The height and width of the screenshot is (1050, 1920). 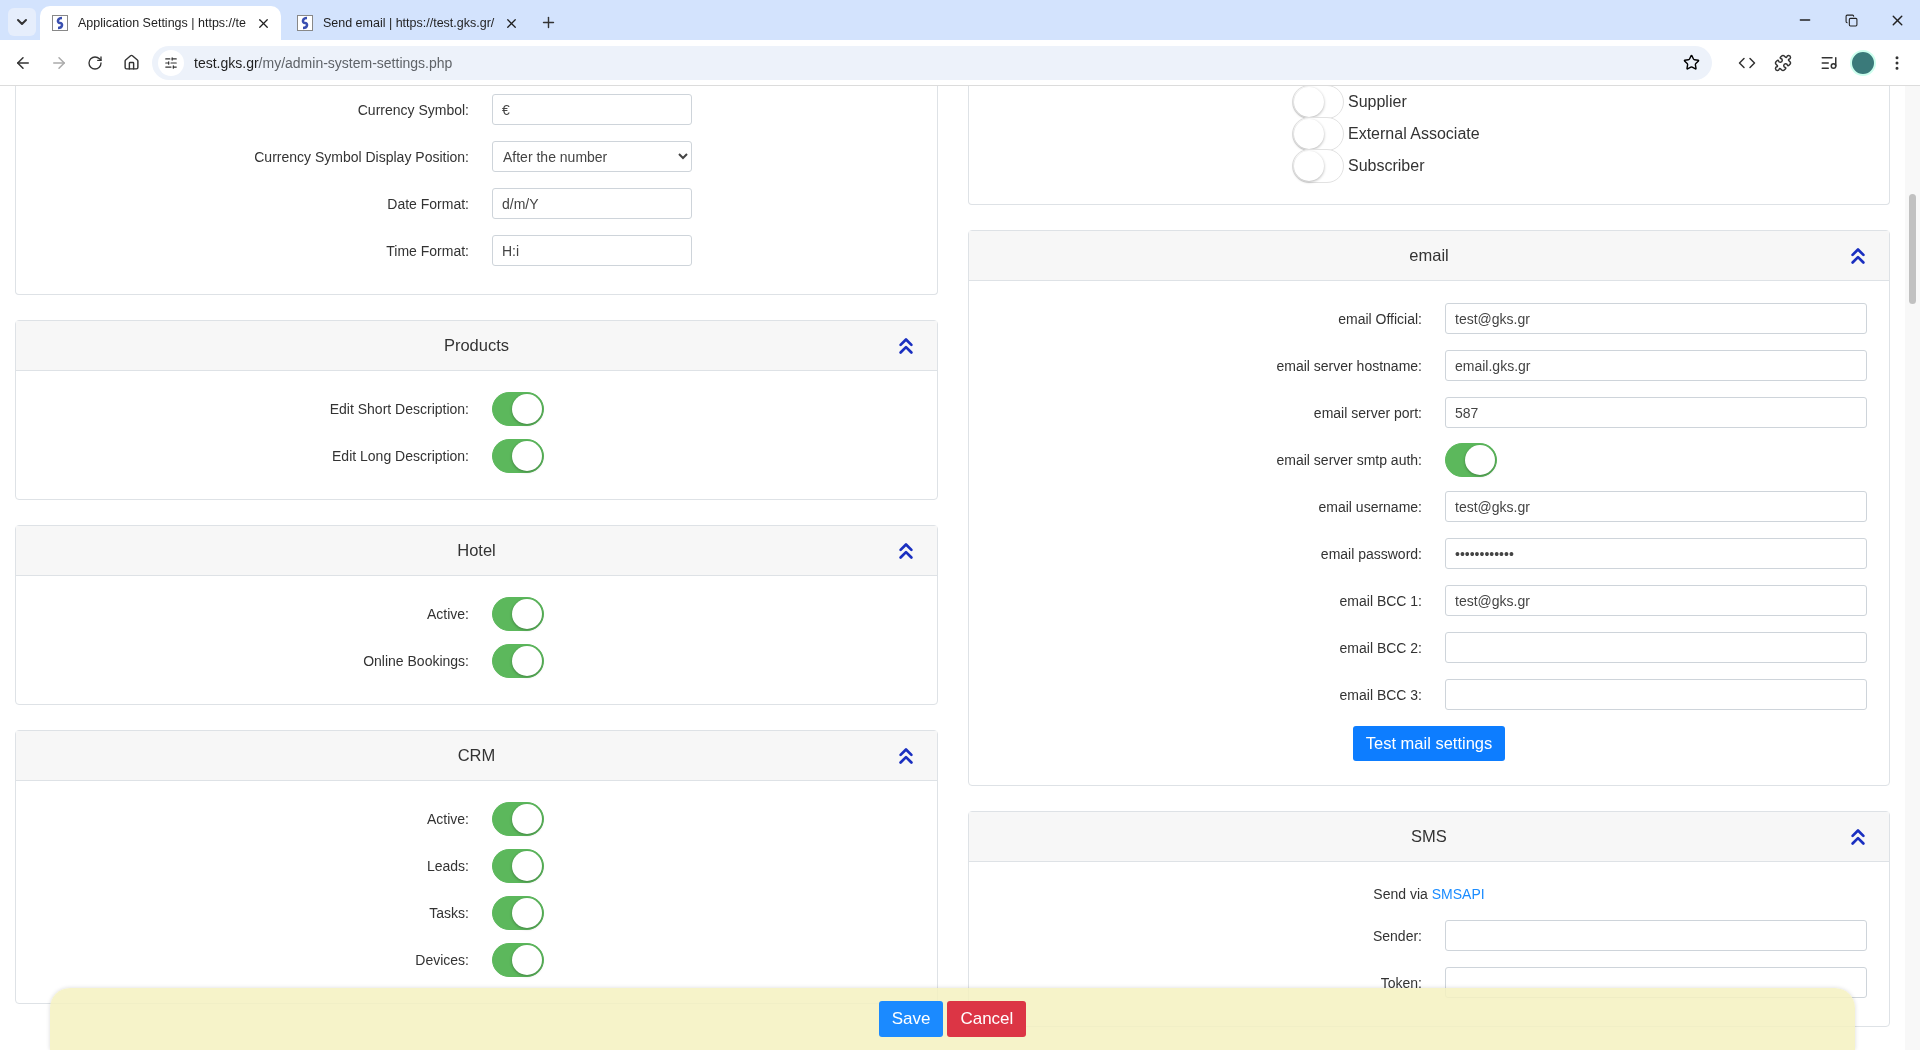 I want to click on select-field: After the number, so click(x=592, y=156).